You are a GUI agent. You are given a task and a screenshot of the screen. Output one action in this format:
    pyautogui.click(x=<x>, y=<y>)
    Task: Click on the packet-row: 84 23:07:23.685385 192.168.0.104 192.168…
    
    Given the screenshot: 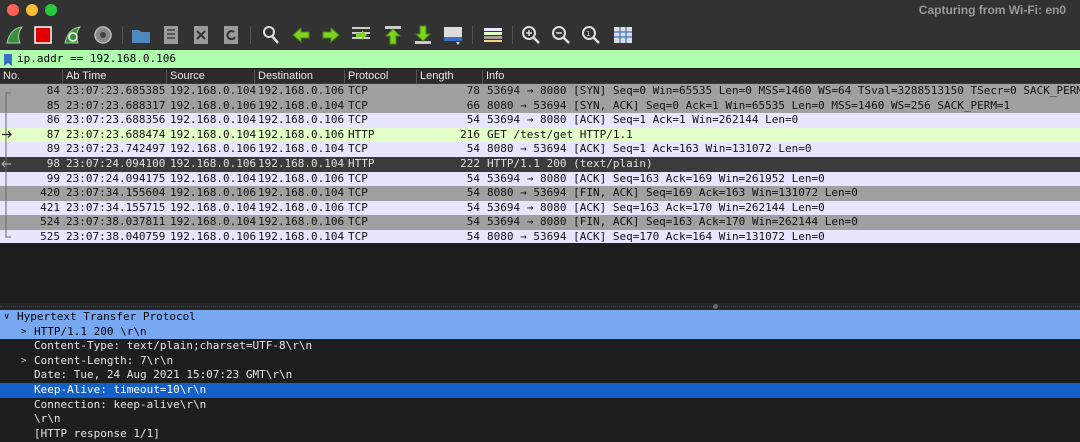 What is the action you would take?
    pyautogui.click(x=540, y=91)
    